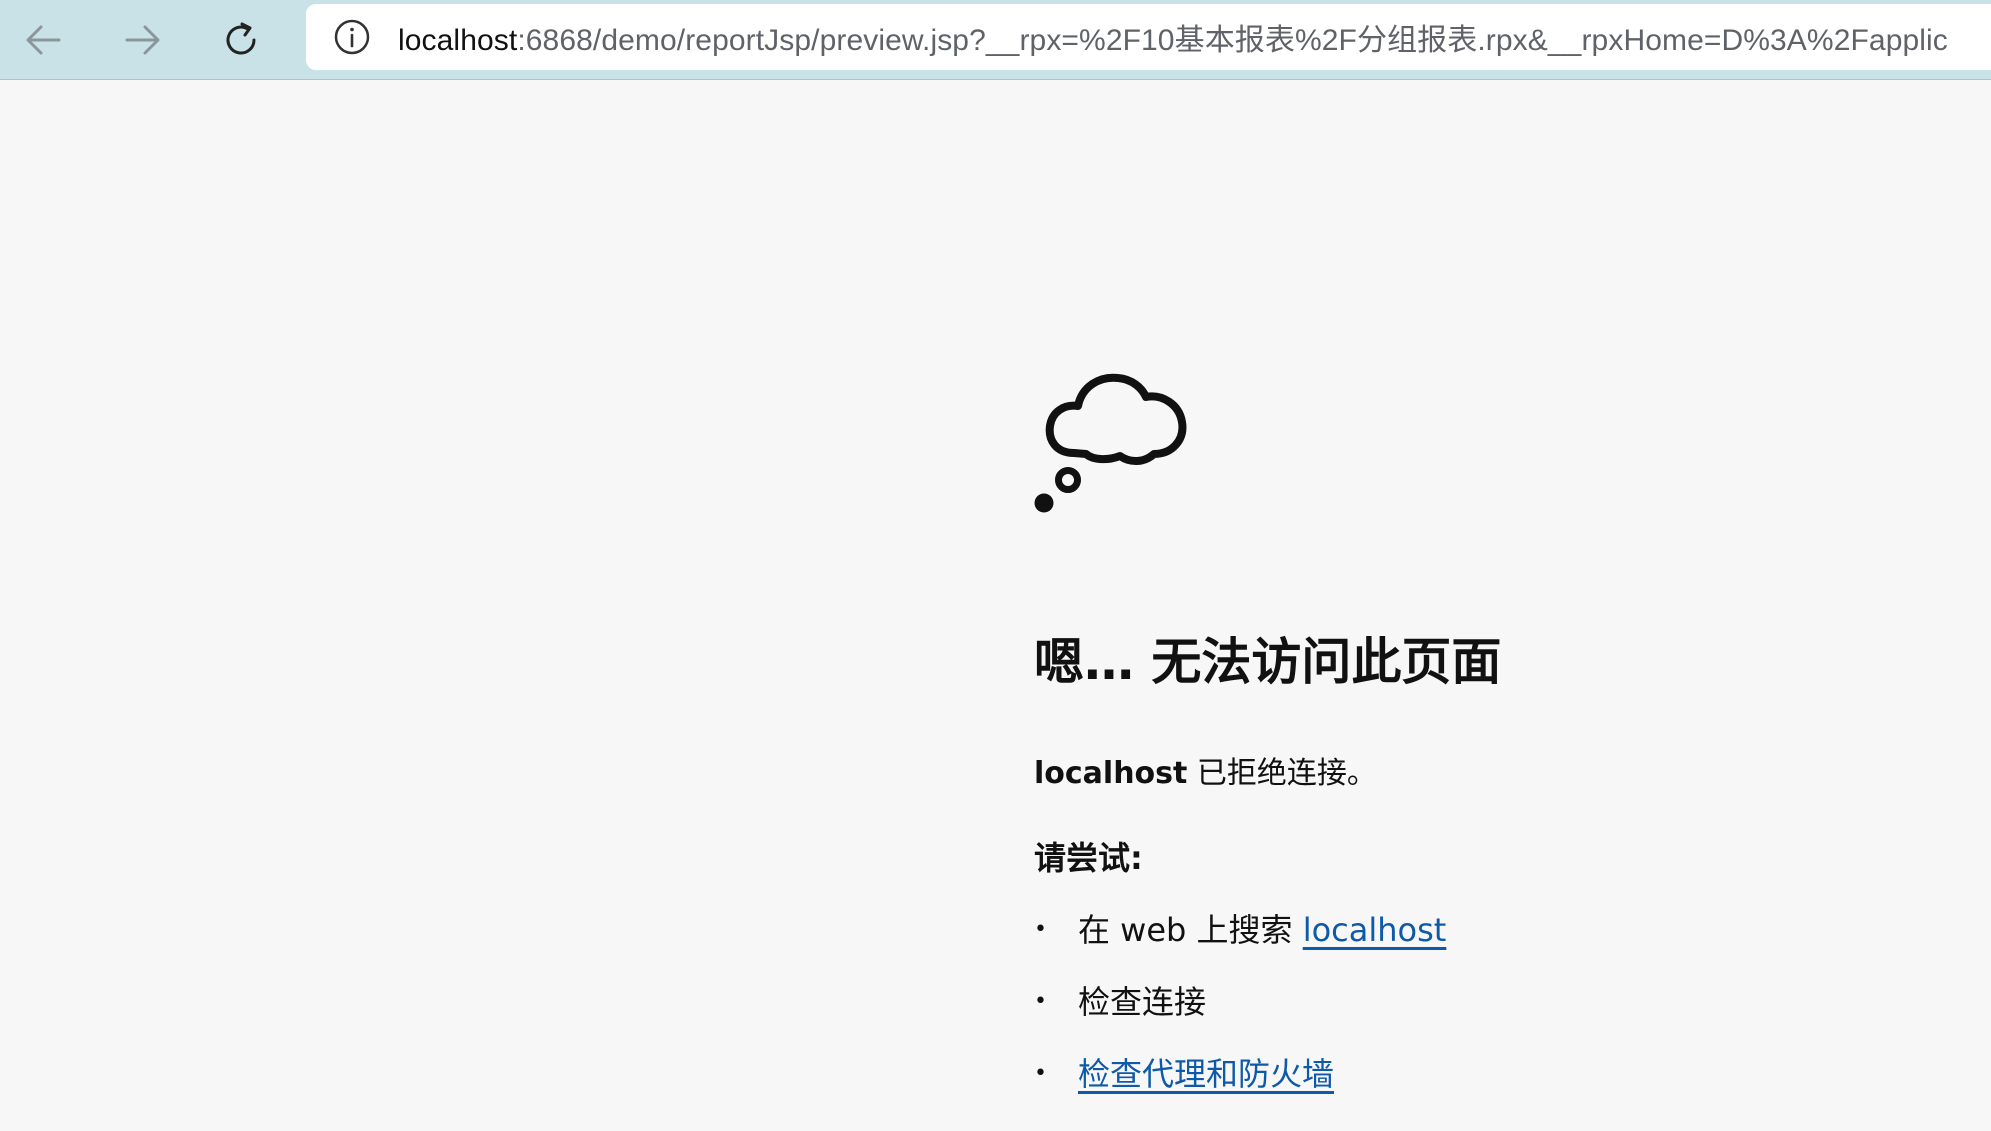 This screenshot has height=1131, width=1991. Describe the element at coordinates (1282, 773) in the screenshot. I see `error-message: 已拒绝连接。` at that location.